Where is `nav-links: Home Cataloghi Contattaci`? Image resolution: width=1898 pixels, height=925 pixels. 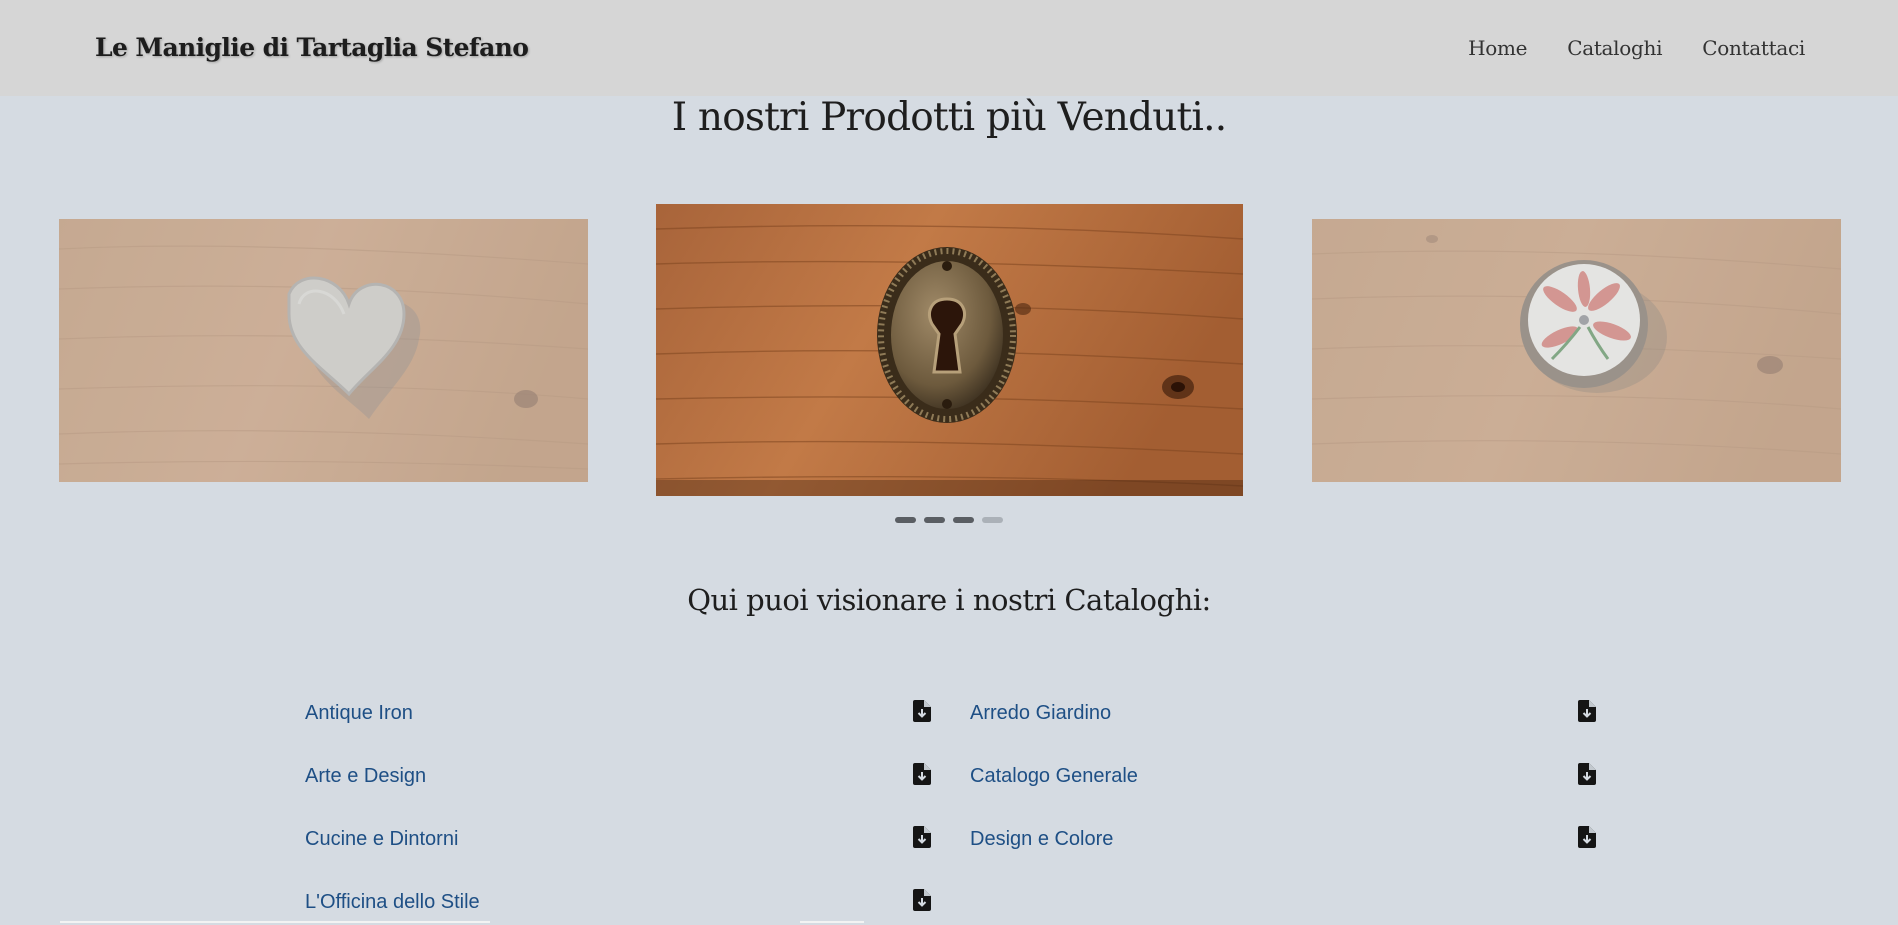 nav-links: Home Cataloghi Contattaci is located at coordinates (1636, 48).